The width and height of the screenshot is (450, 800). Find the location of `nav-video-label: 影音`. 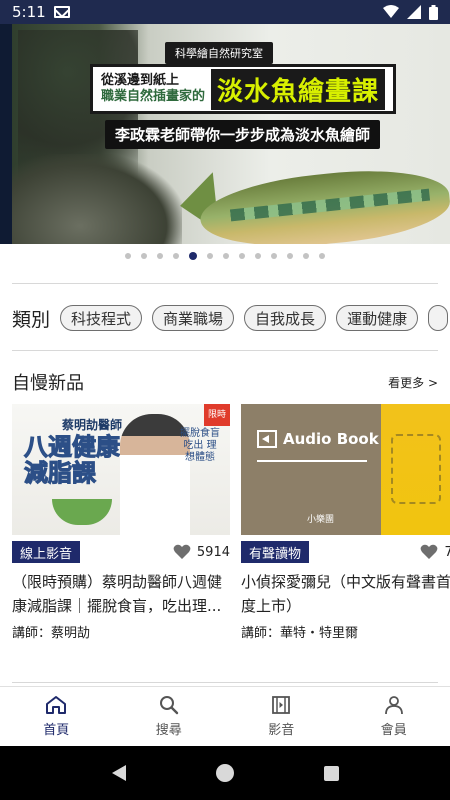

nav-video-label: 影音 is located at coordinates (281, 730).